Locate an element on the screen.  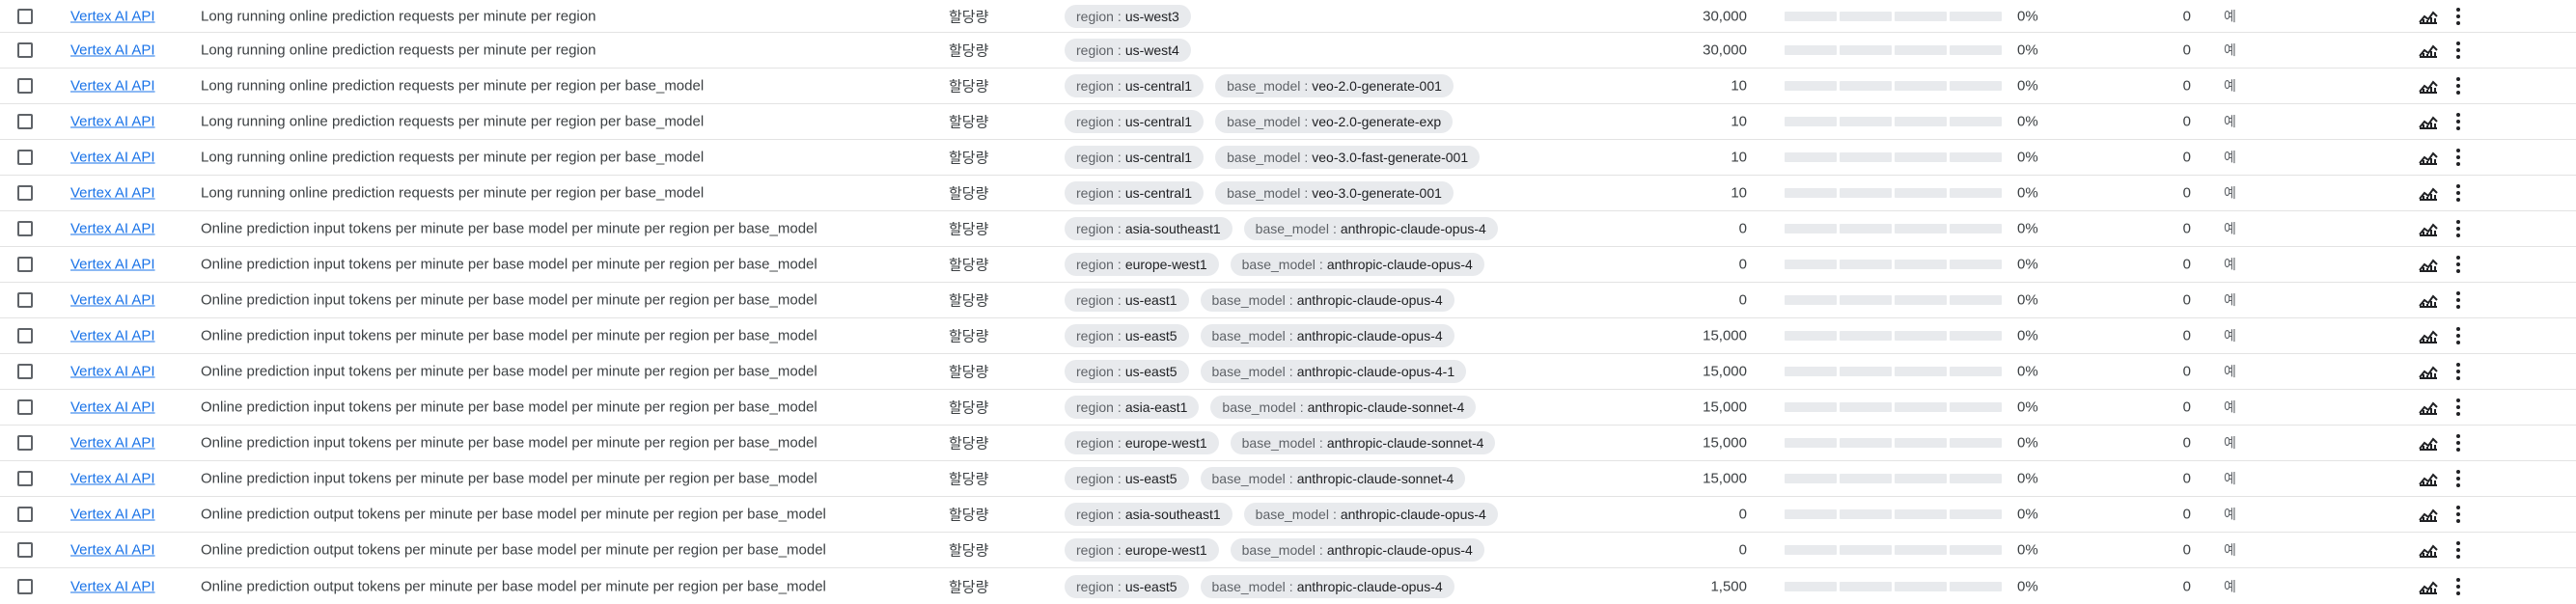
dimension-value: anthropic-claude-opus-4 is located at coordinates (1413, 229).